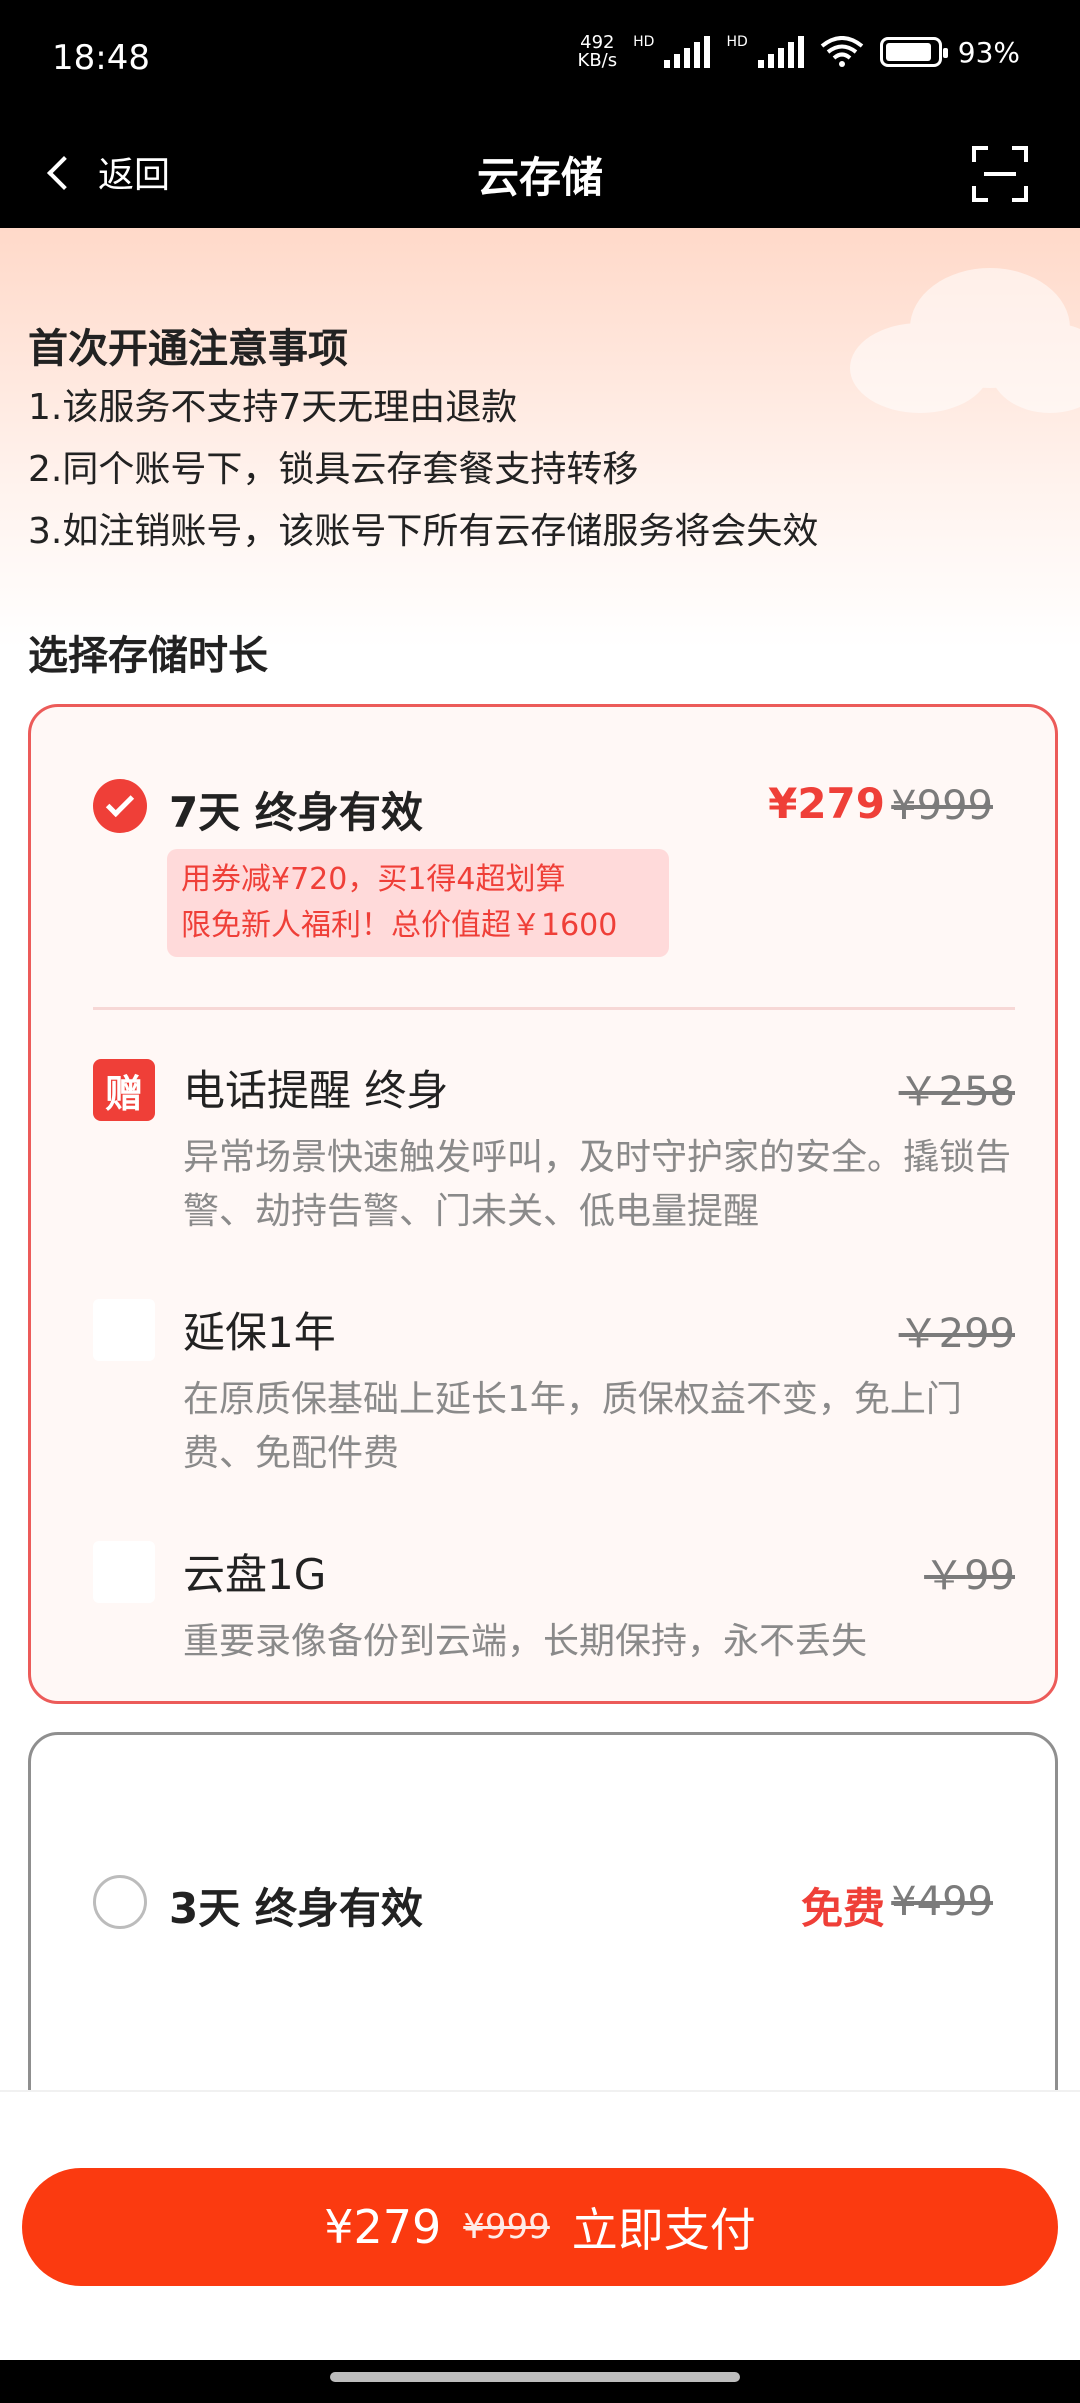  Describe the element at coordinates (540, 60) in the screenshot. I see `status-bar: 18:48 492 KB/s HD HD 93%` at that location.